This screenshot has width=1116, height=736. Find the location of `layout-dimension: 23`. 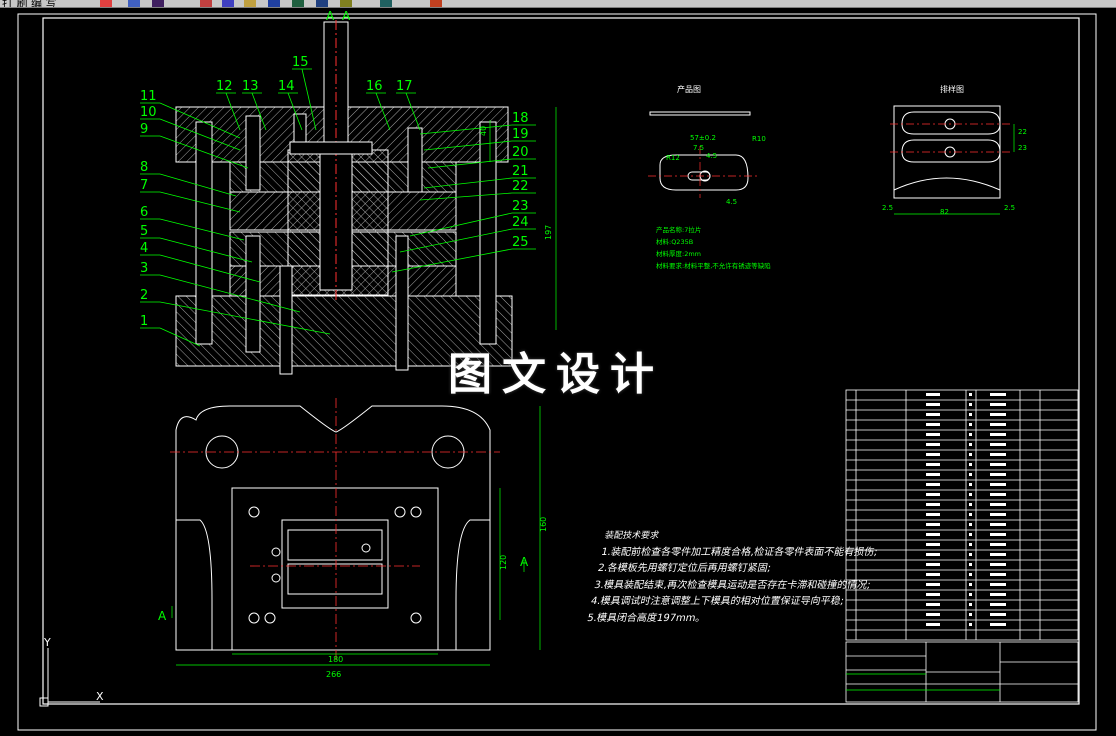

layout-dimension: 23 is located at coordinates (1022, 148).